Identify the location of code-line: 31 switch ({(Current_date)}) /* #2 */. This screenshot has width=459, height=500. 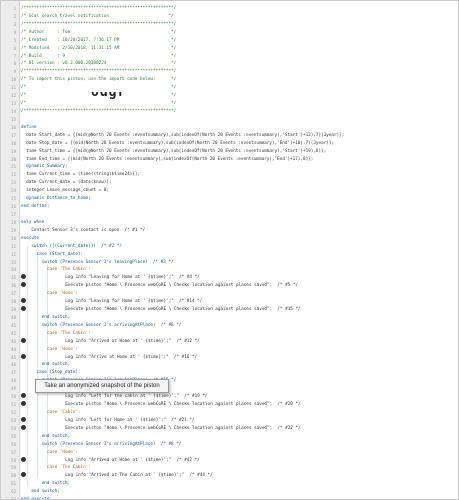
(229, 247).